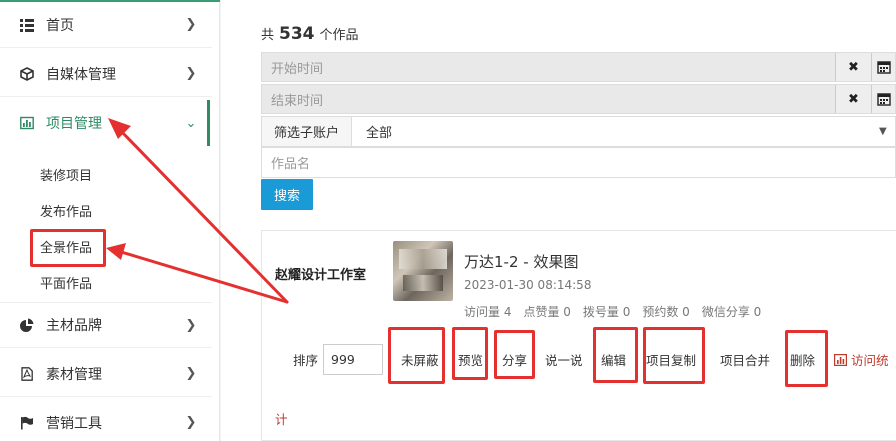 The image size is (896, 441). What do you see at coordinates (74, 374) in the screenshot?
I see `sidebar-item-label: 素材管理` at bounding box center [74, 374].